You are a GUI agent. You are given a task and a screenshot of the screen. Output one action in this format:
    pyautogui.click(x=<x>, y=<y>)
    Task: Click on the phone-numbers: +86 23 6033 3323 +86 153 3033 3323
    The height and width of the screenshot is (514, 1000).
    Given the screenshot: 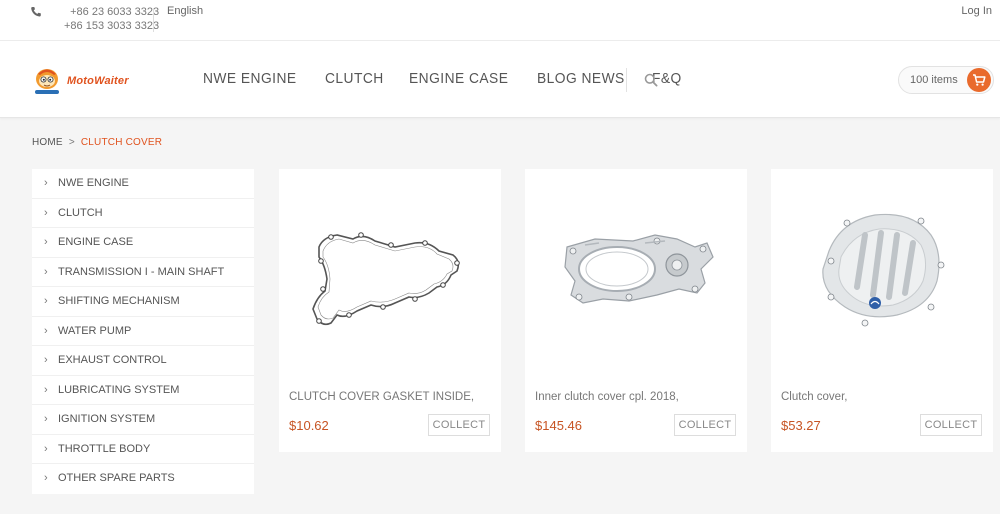 What is the action you would take?
    pyautogui.click(x=111, y=19)
    